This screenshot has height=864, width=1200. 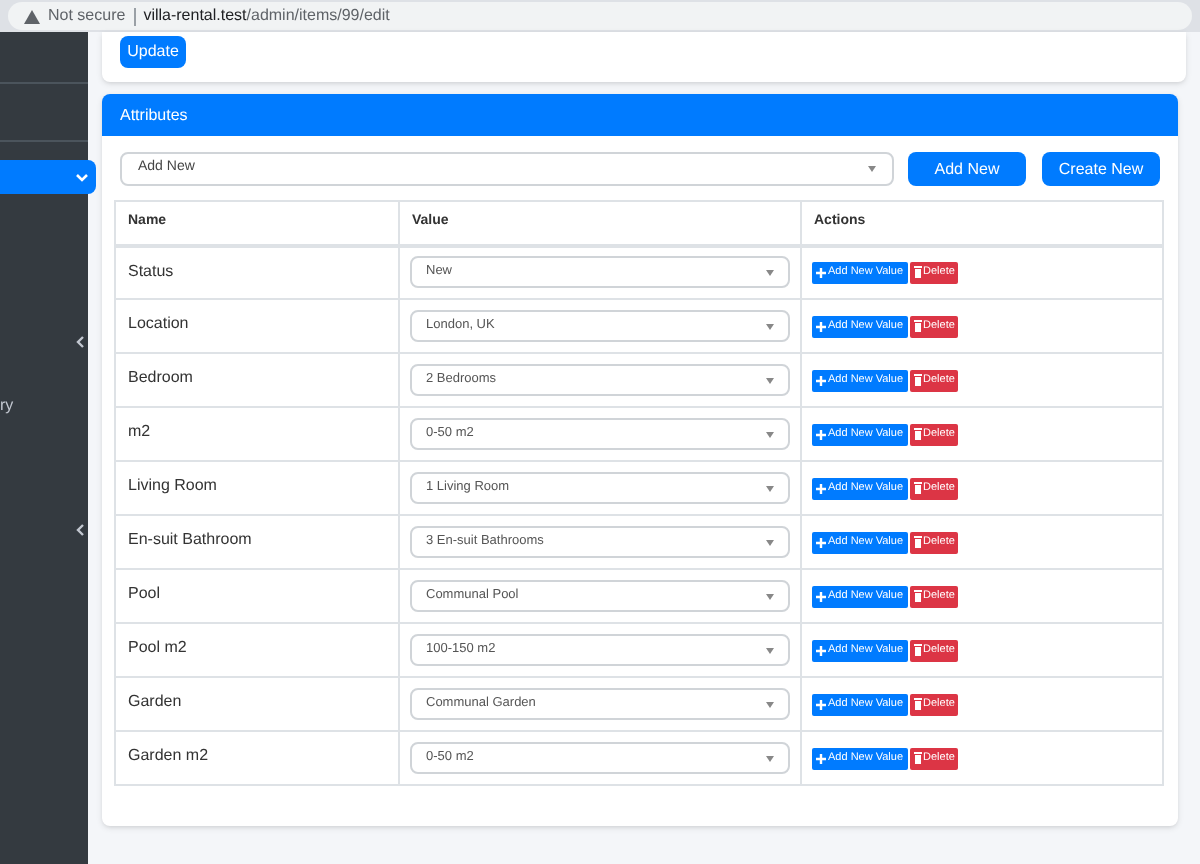 What do you see at coordinates (640, 115) in the screenshot?
I see `card-header: Attributes` at bounding box center [640, 115].